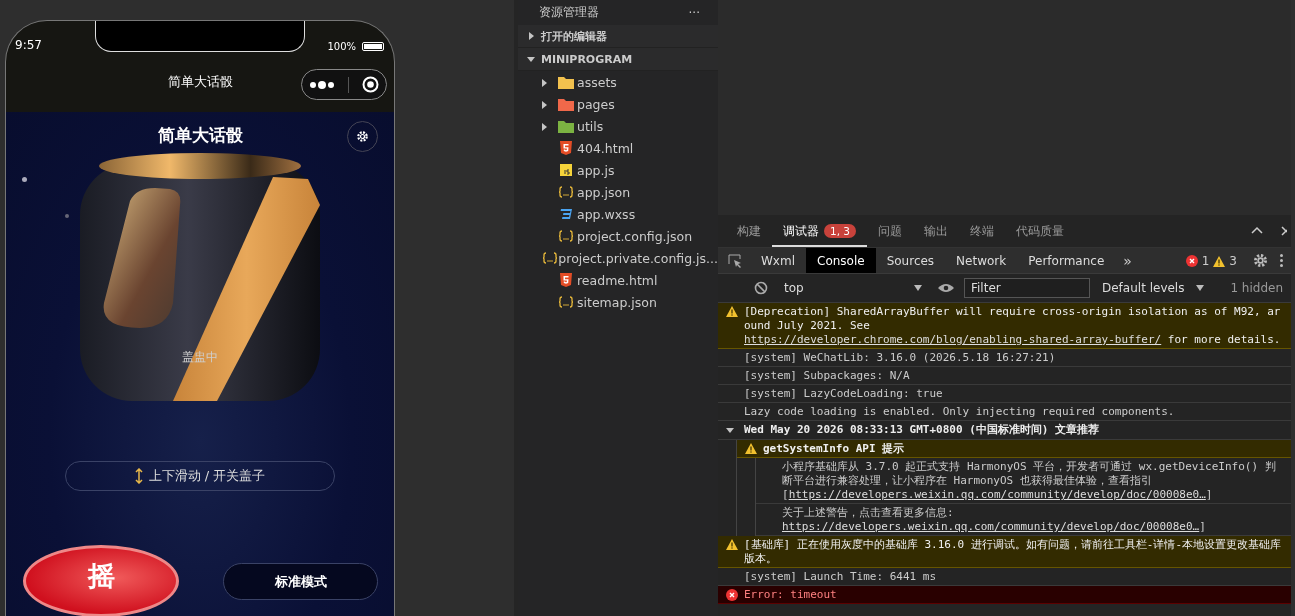 The image size is (1295, 616). What do you see at coordinates (618, 104) in the screenshot?
I see `folder-item: pages` at bounding box center [618, 104].